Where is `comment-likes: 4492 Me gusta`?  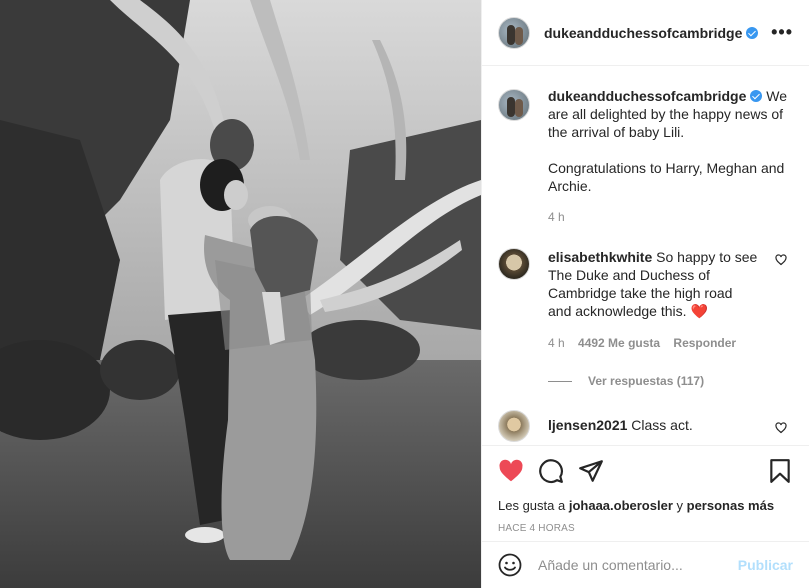
comment-likes: 4492 Me gusta is located at coordinates (619, 343).